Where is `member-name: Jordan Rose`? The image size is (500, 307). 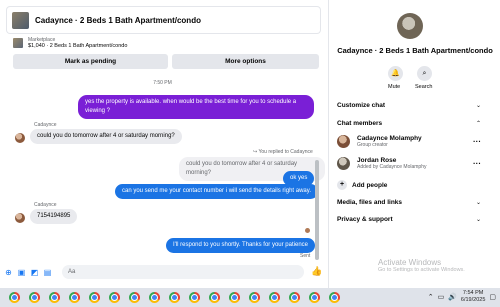
member-name: Jordan Rose is located at coordinates (377, 160).